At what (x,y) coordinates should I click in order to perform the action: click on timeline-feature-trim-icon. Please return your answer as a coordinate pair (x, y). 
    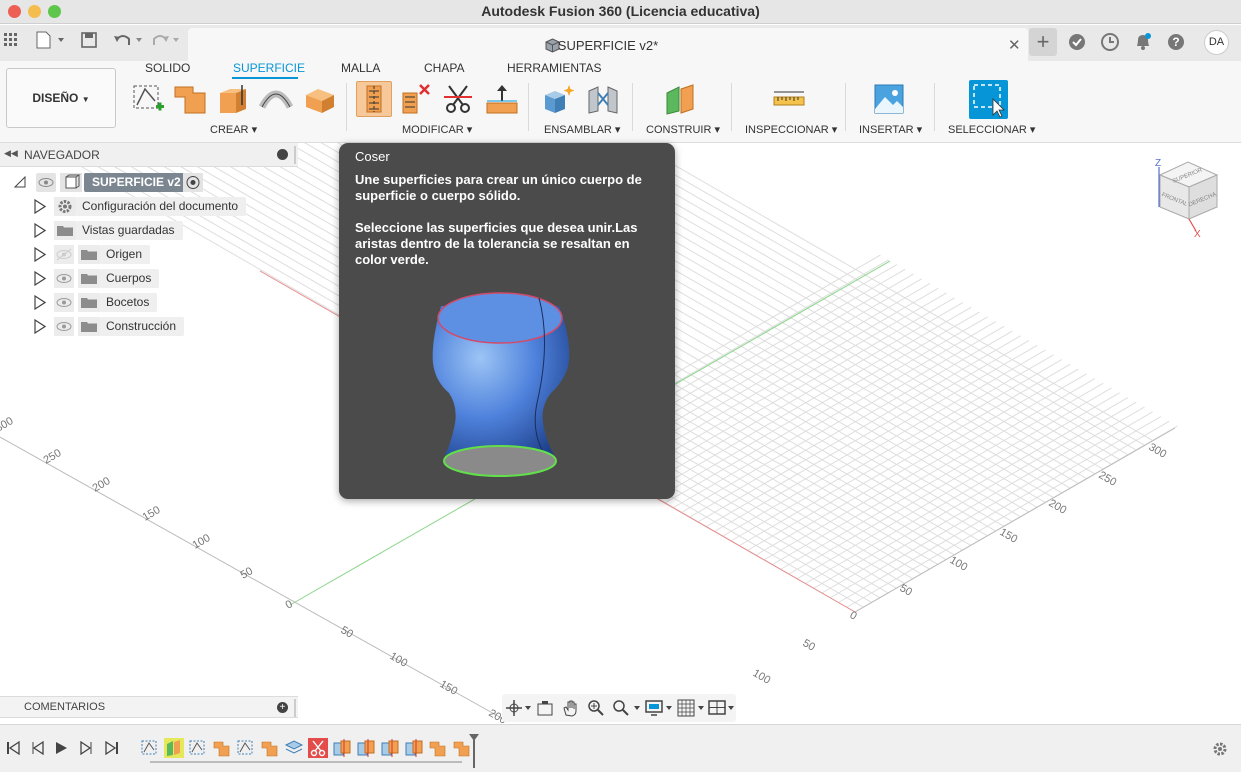
    Looking at the image, I should click on (318, 748).